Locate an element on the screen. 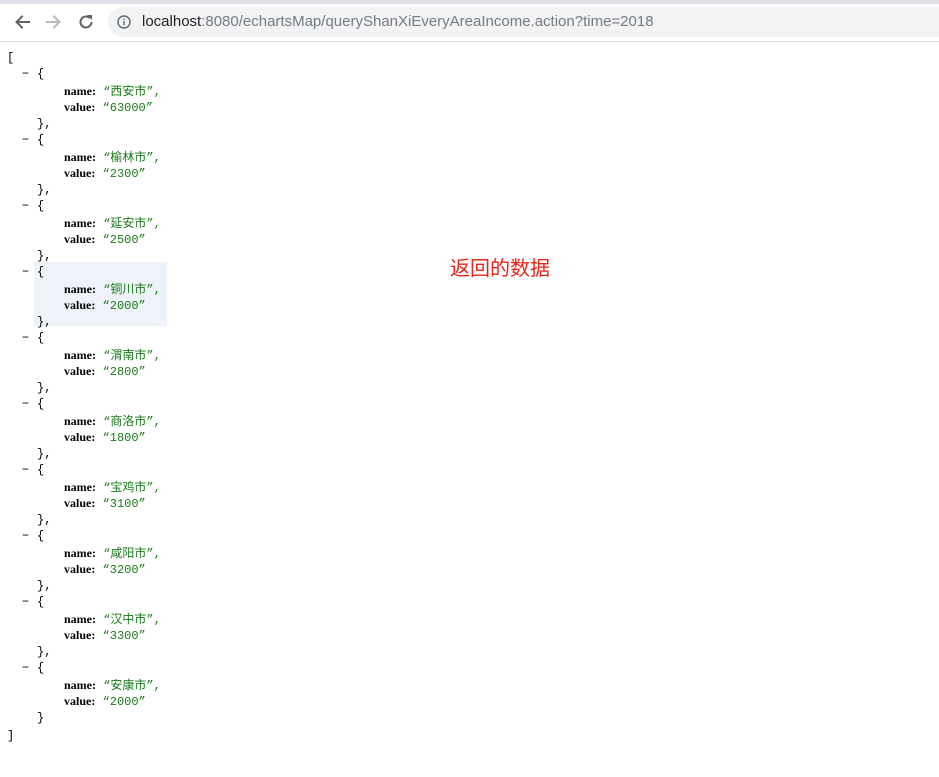 The height and width of the screenshot is (777, 939). json-field-name: name: “商洛市”, is located at coordinates (112, 421).